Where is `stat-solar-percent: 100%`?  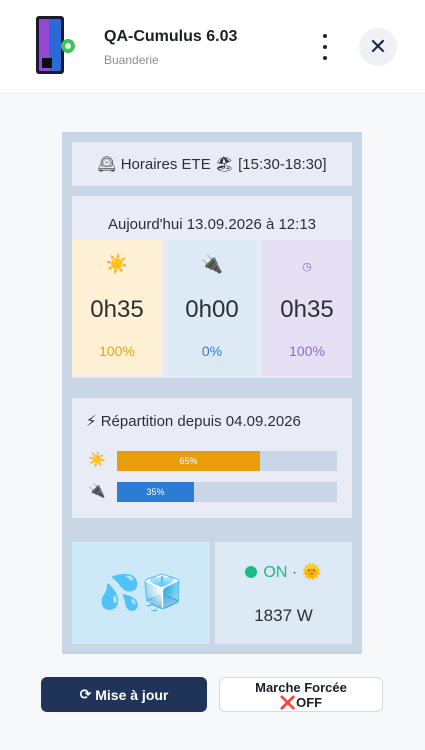 stat-solar-percent: 100% is located at coordinates (117, 351).